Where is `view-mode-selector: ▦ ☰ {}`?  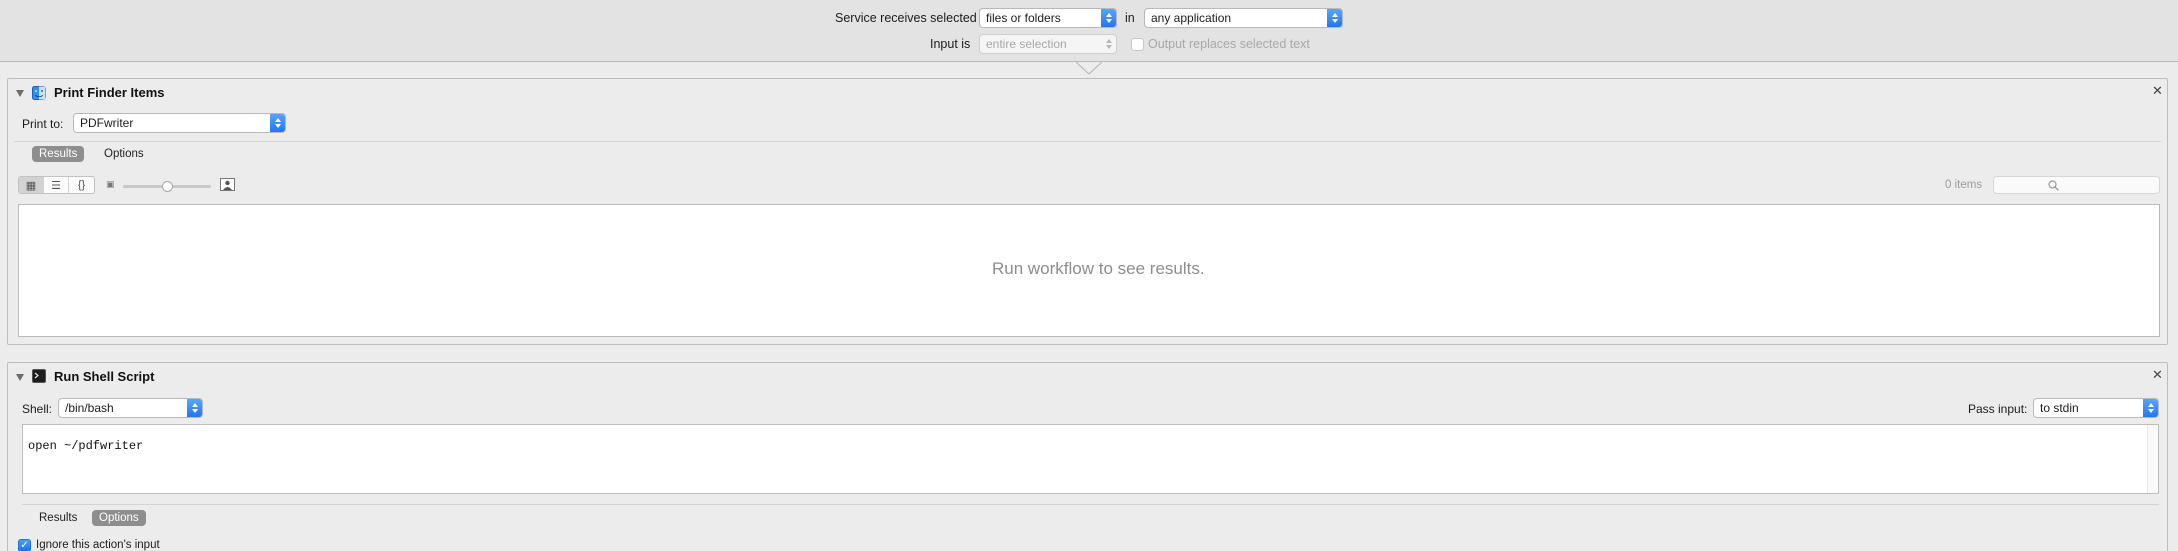 view-mode-selector: ▦ ☰ {} is located at coordinates (56, 185).